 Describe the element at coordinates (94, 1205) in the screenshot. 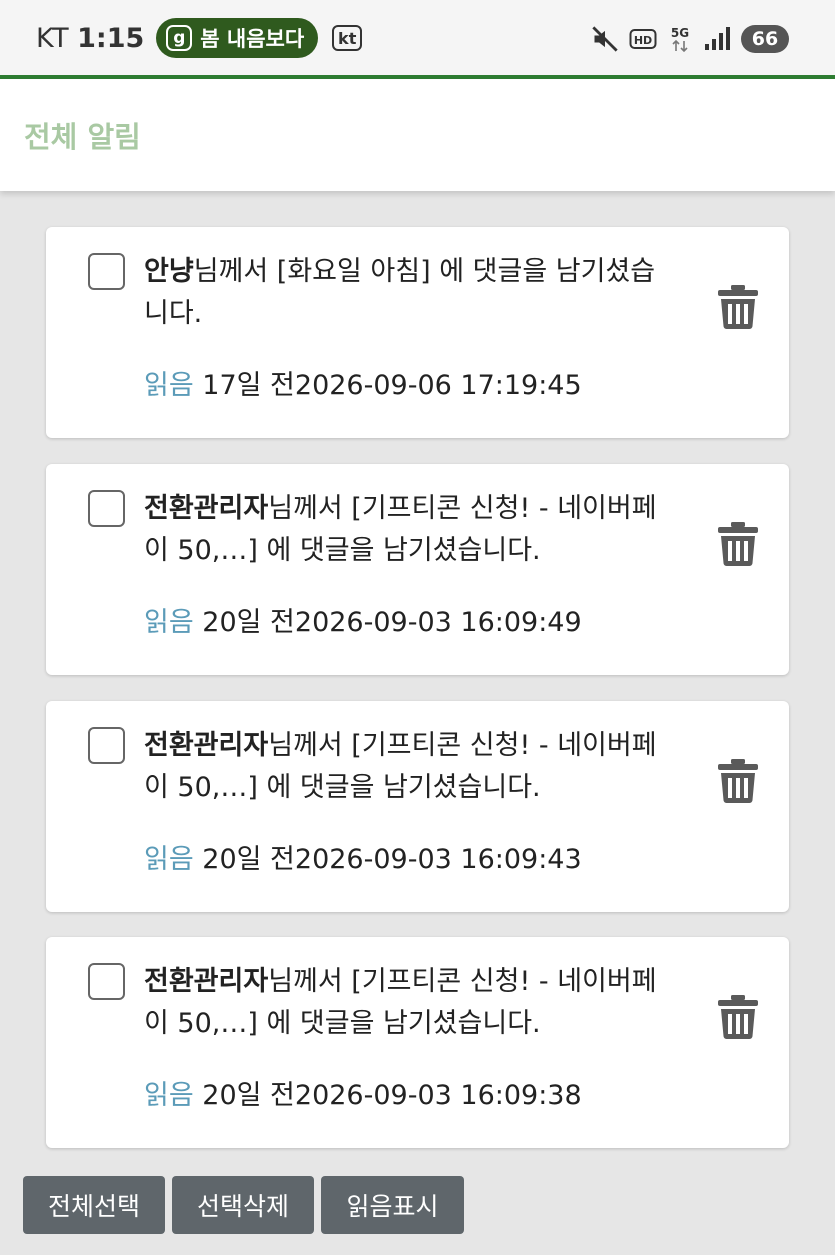

I see `select-all-button: 전체선택` at that location.